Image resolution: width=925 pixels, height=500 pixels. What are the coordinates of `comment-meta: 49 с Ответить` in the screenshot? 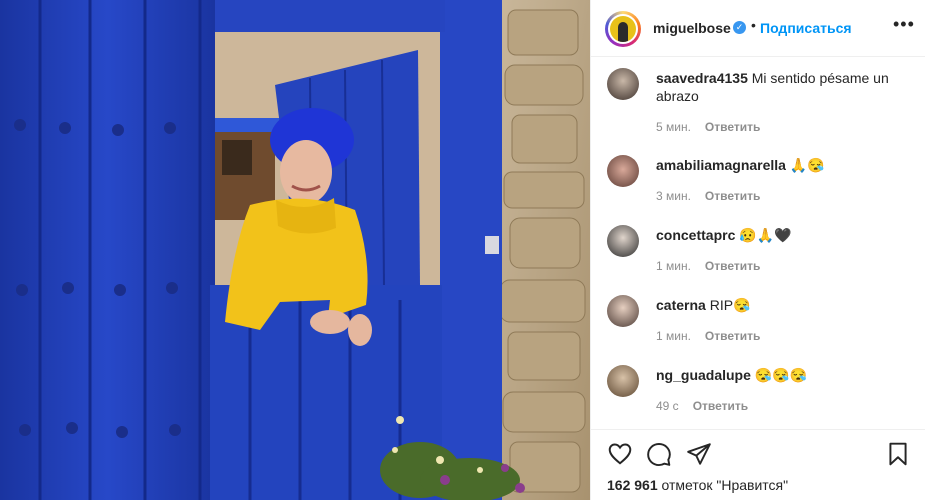 It's located at (702, 406).